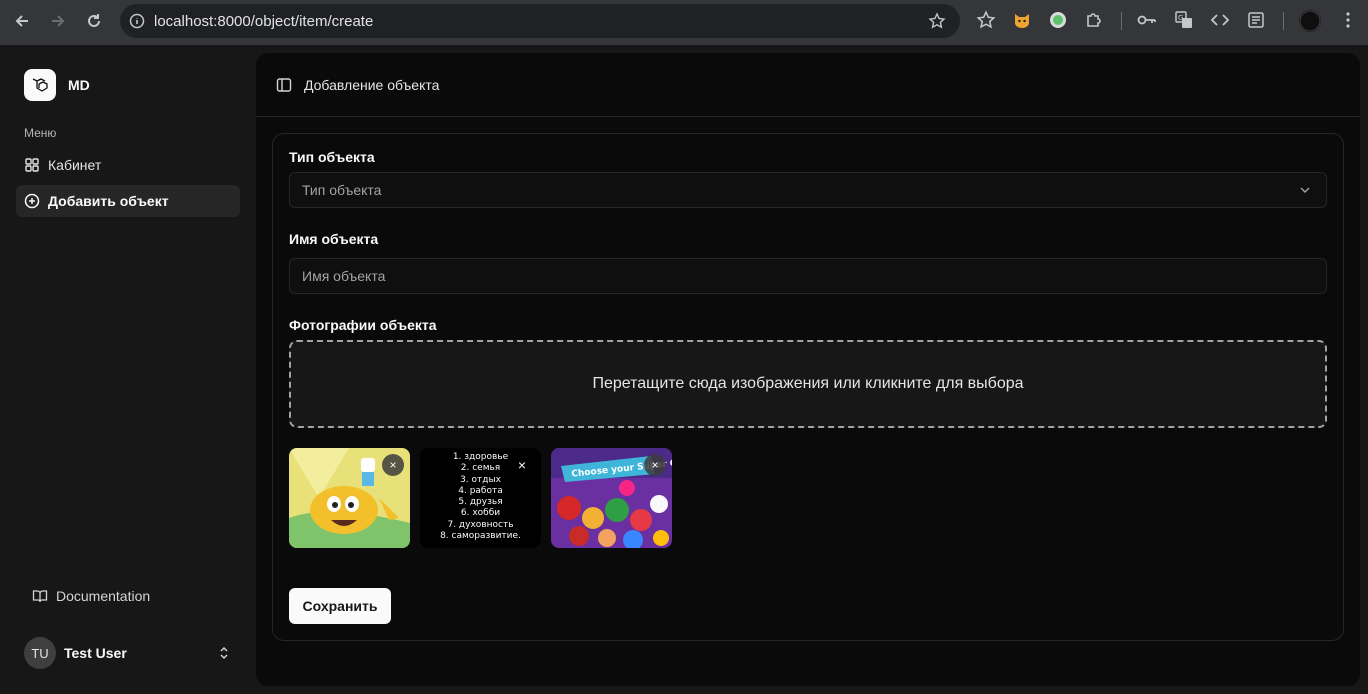 This screenshot has height=694, width=1368. What do you see at coordinates (128, 165) in the screenshot?
I see `sidebar-item-cabinet: Кабинет` at bounding box center [128, 165].